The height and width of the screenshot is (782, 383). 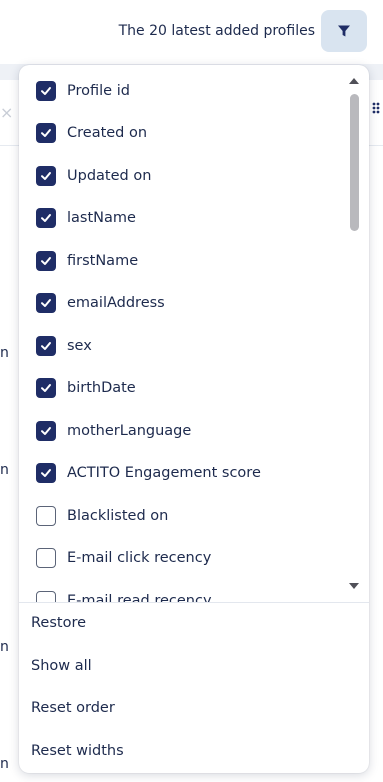 I want to click on column-option-label: Created on, so click(x=107, y=133).